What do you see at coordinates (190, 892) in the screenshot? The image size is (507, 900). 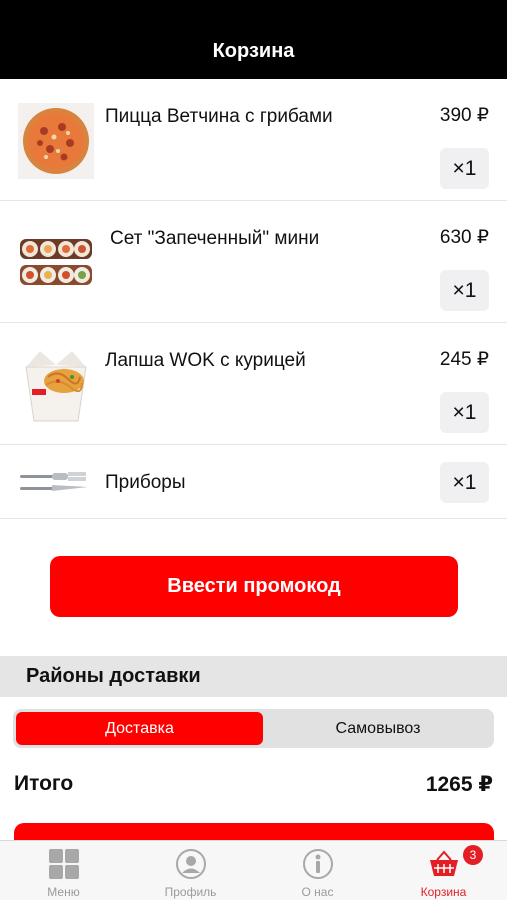 I see `tab-label: Профиль` at bounding box center [190, 892].